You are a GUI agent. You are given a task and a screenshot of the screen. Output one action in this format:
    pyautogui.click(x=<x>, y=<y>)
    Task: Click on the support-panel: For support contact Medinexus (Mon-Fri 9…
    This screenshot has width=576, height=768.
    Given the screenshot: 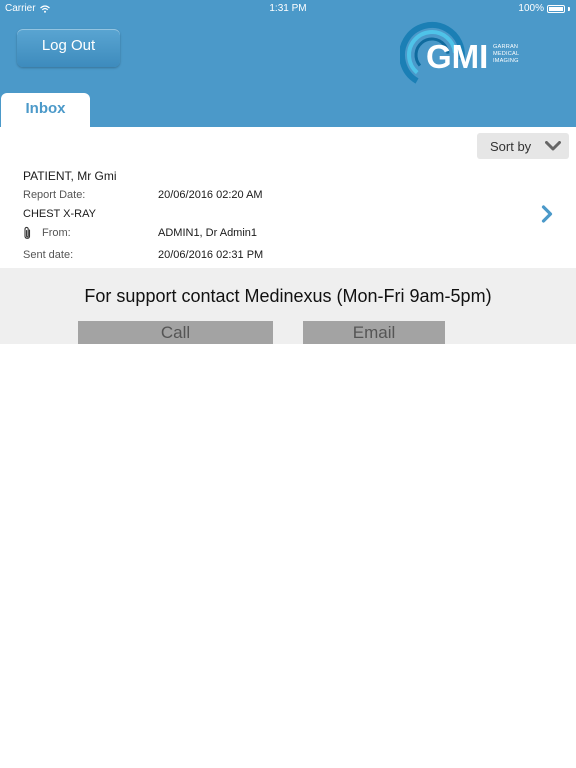 What is the action you would take?
    pyautogui.click(x=288, y=306)
    